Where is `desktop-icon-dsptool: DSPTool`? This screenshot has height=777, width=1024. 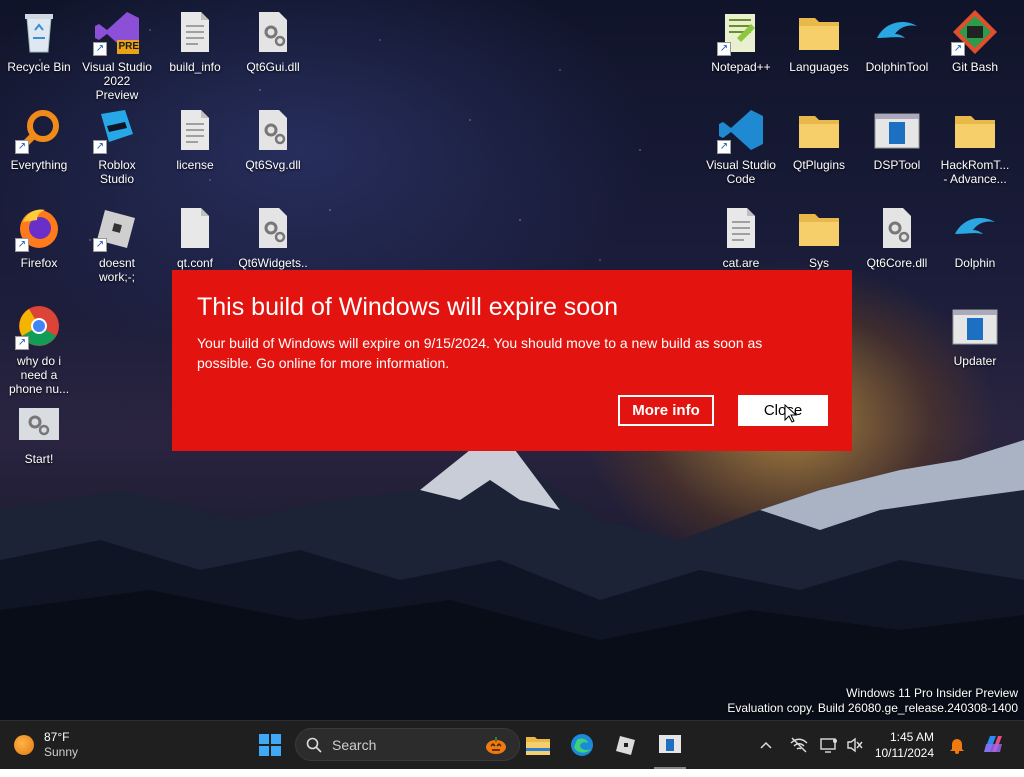
desktop-icon-dsptool: DSPTool is located at coordinates (897, 139).